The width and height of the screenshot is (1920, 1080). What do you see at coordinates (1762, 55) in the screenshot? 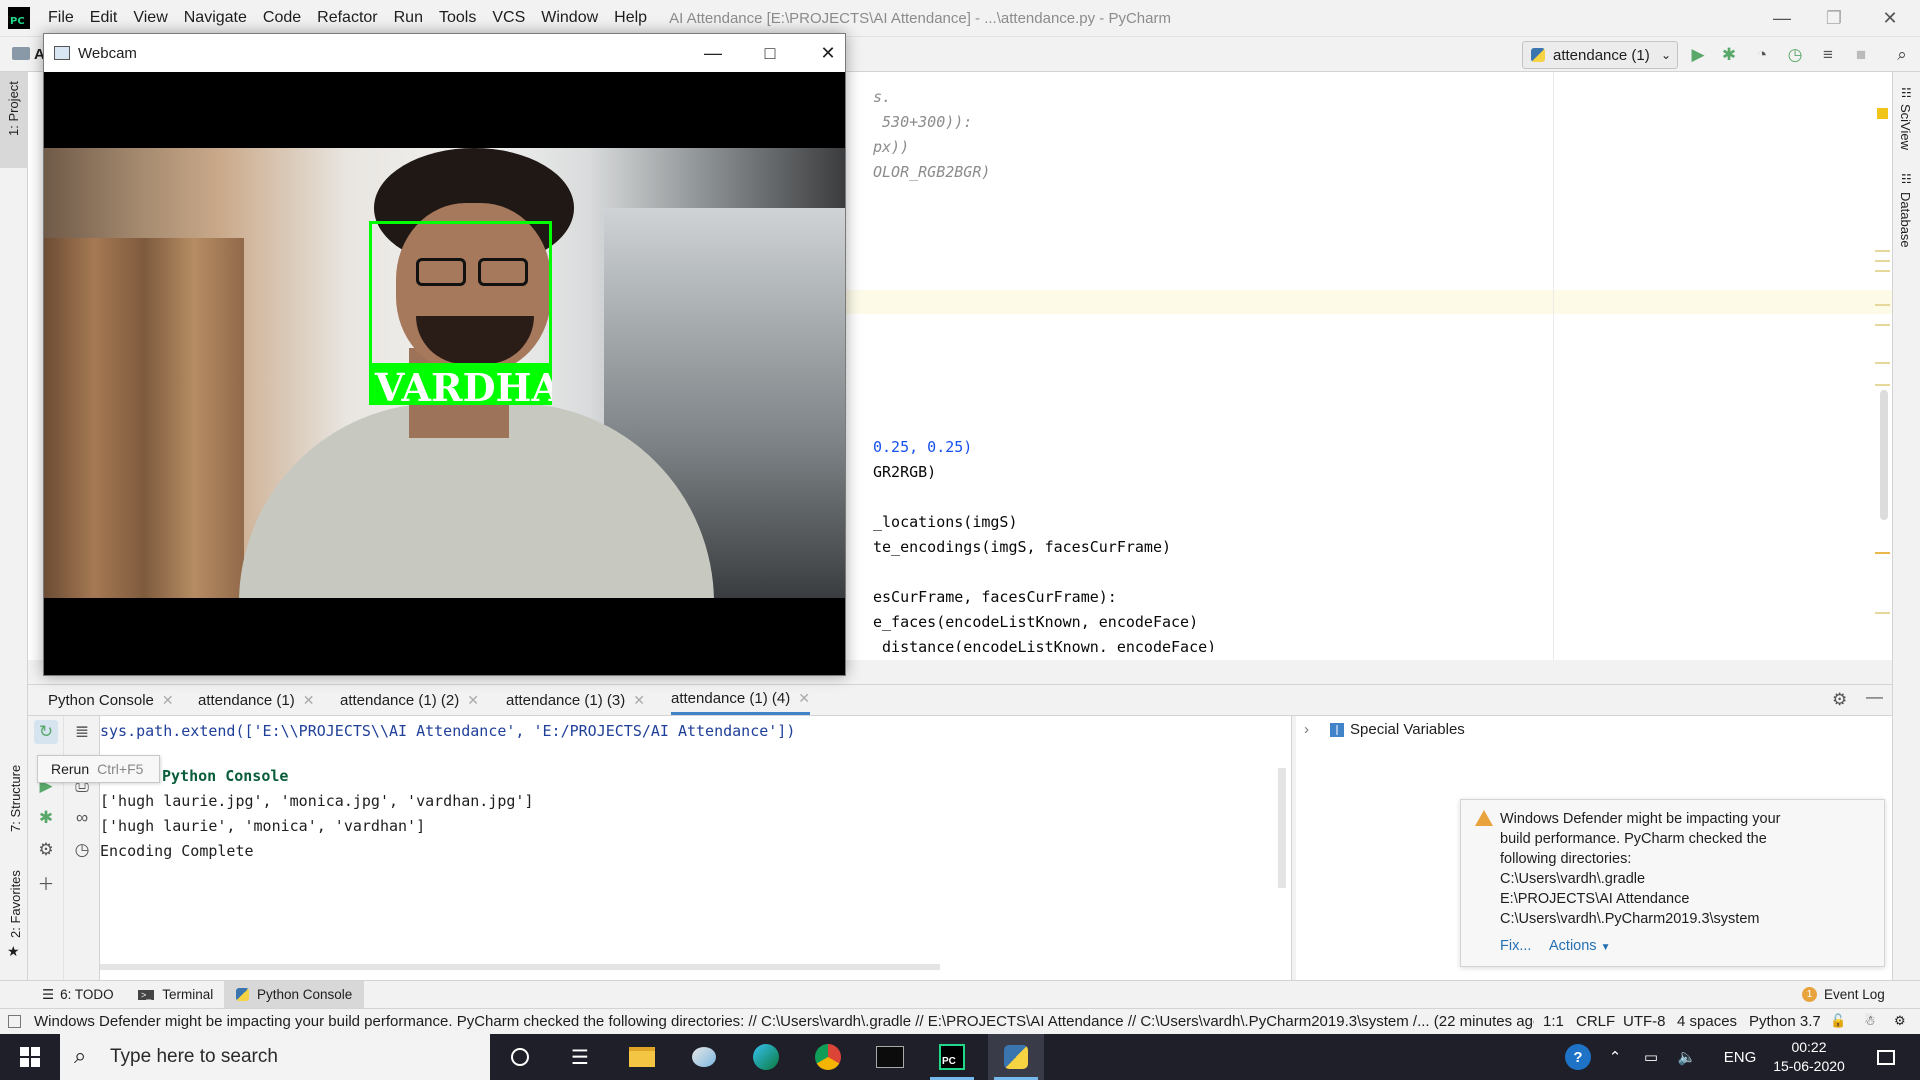
I see `coverage-icon: ◔` at bounding box center [1762, 55].